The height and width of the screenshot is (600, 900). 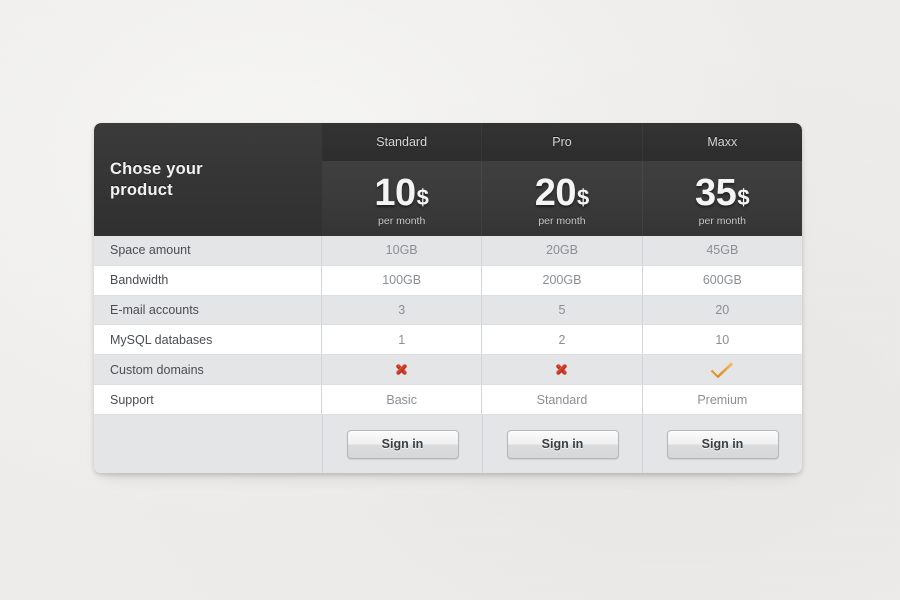 I want to click on plan-name-standard: Standard, so click(x=402, y=142).